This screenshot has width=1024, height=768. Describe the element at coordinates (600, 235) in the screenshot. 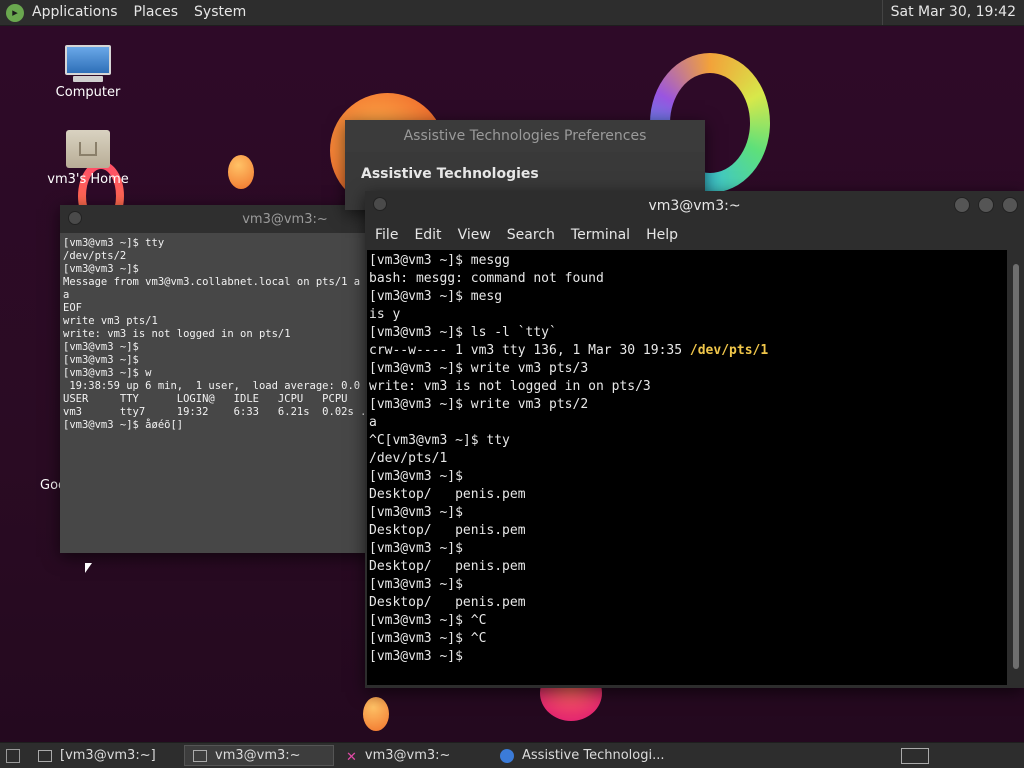

I see `menu-terminal: Terminal` at that location.